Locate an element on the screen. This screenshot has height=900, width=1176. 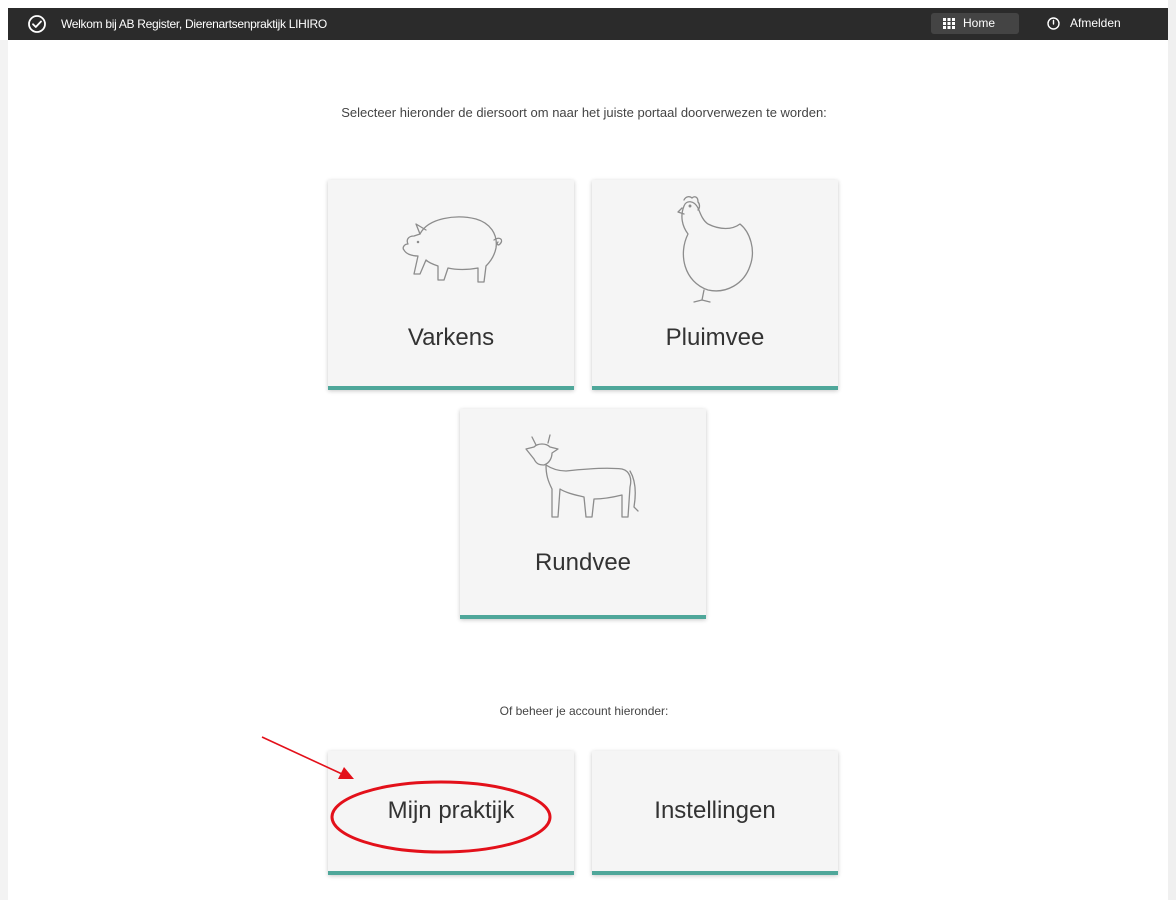
tile-instellingen-label: Instellingen is located at coordinates (715, 810).